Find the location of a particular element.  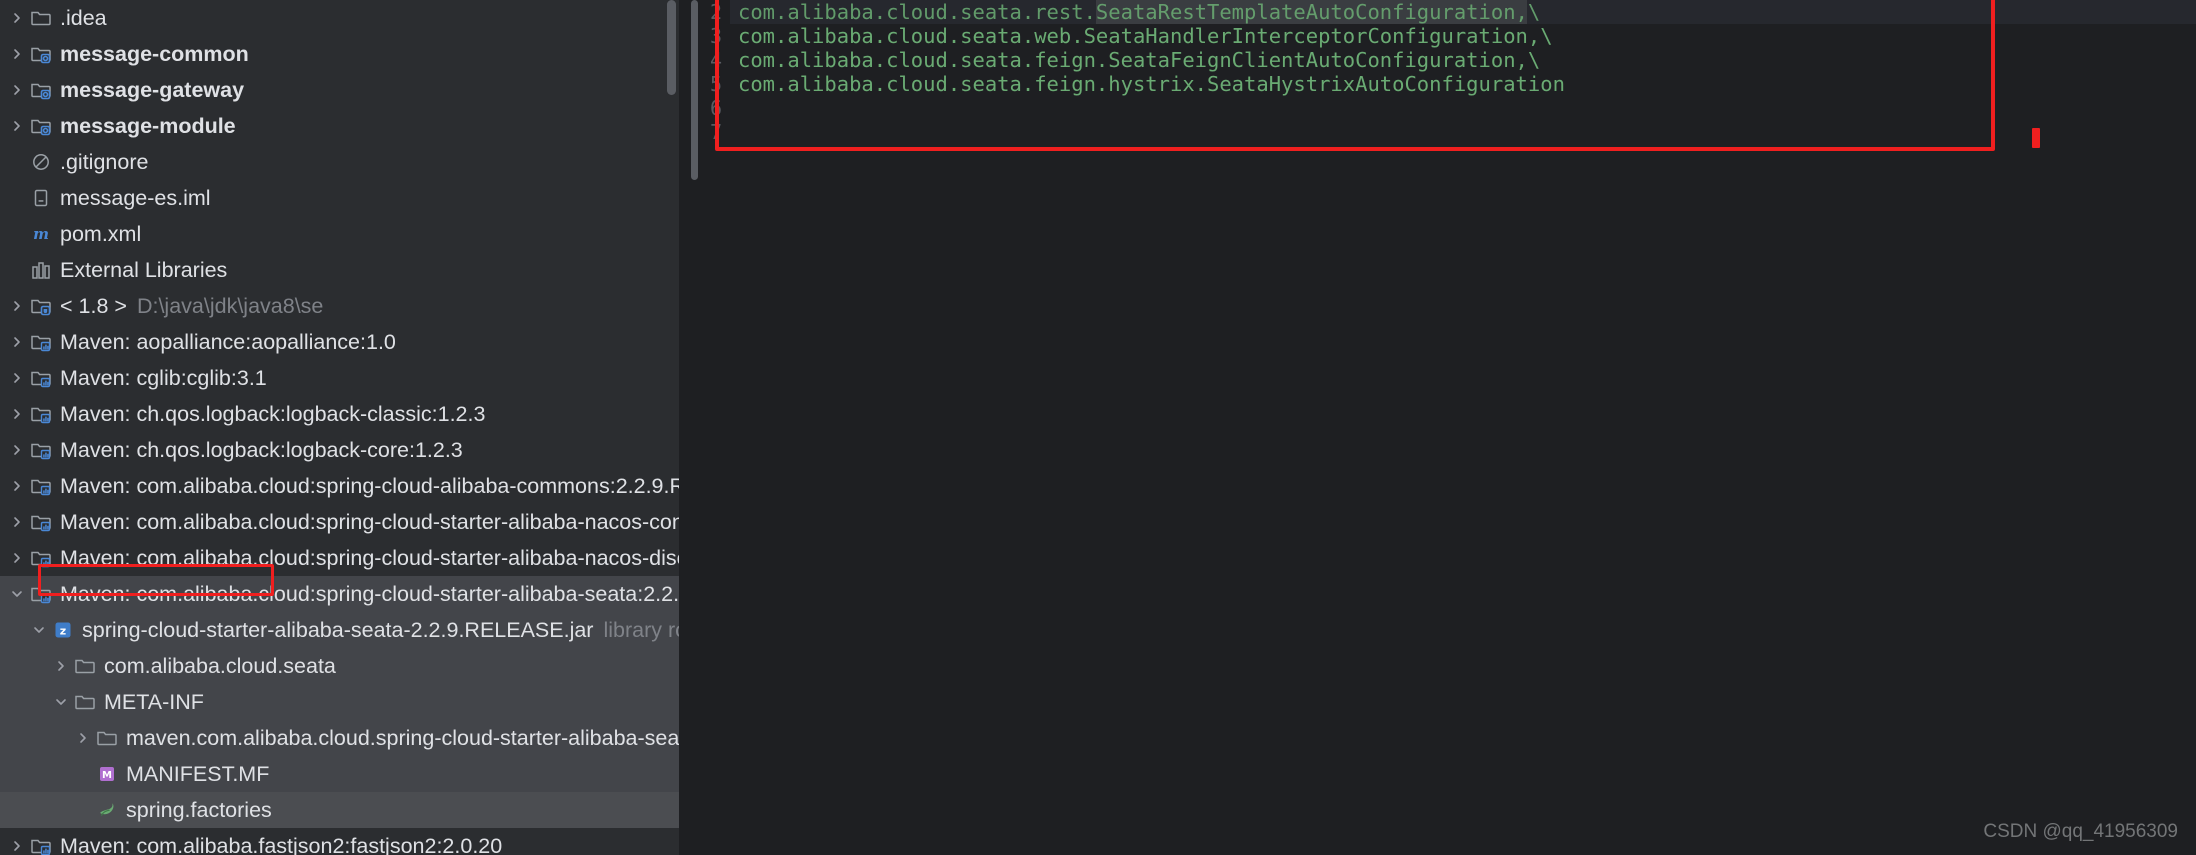

project-tree-scrollbar is located at coordinates (671, 47).